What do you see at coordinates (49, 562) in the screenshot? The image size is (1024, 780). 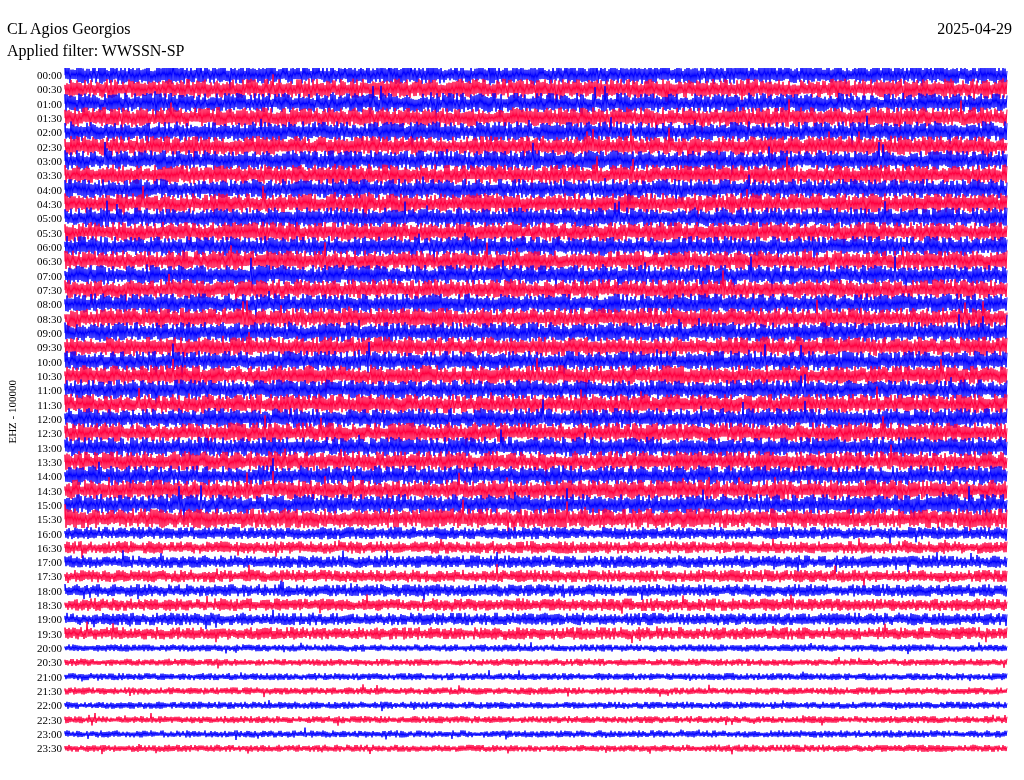 I see `time-label: 17:00` at bounding box center [49, 562].